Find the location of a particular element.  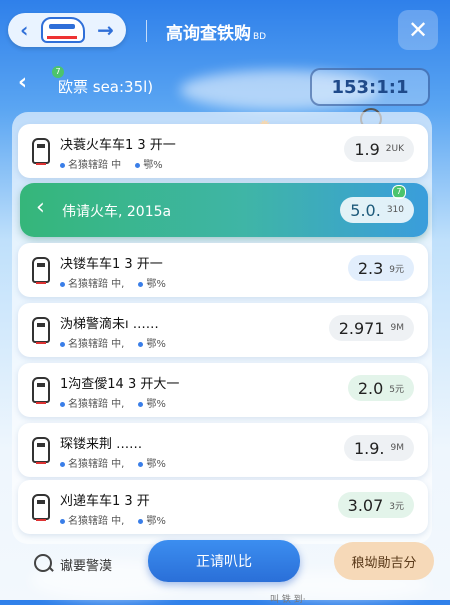

price-badge: 2.3 9元 is located at coordinates (380, 268).